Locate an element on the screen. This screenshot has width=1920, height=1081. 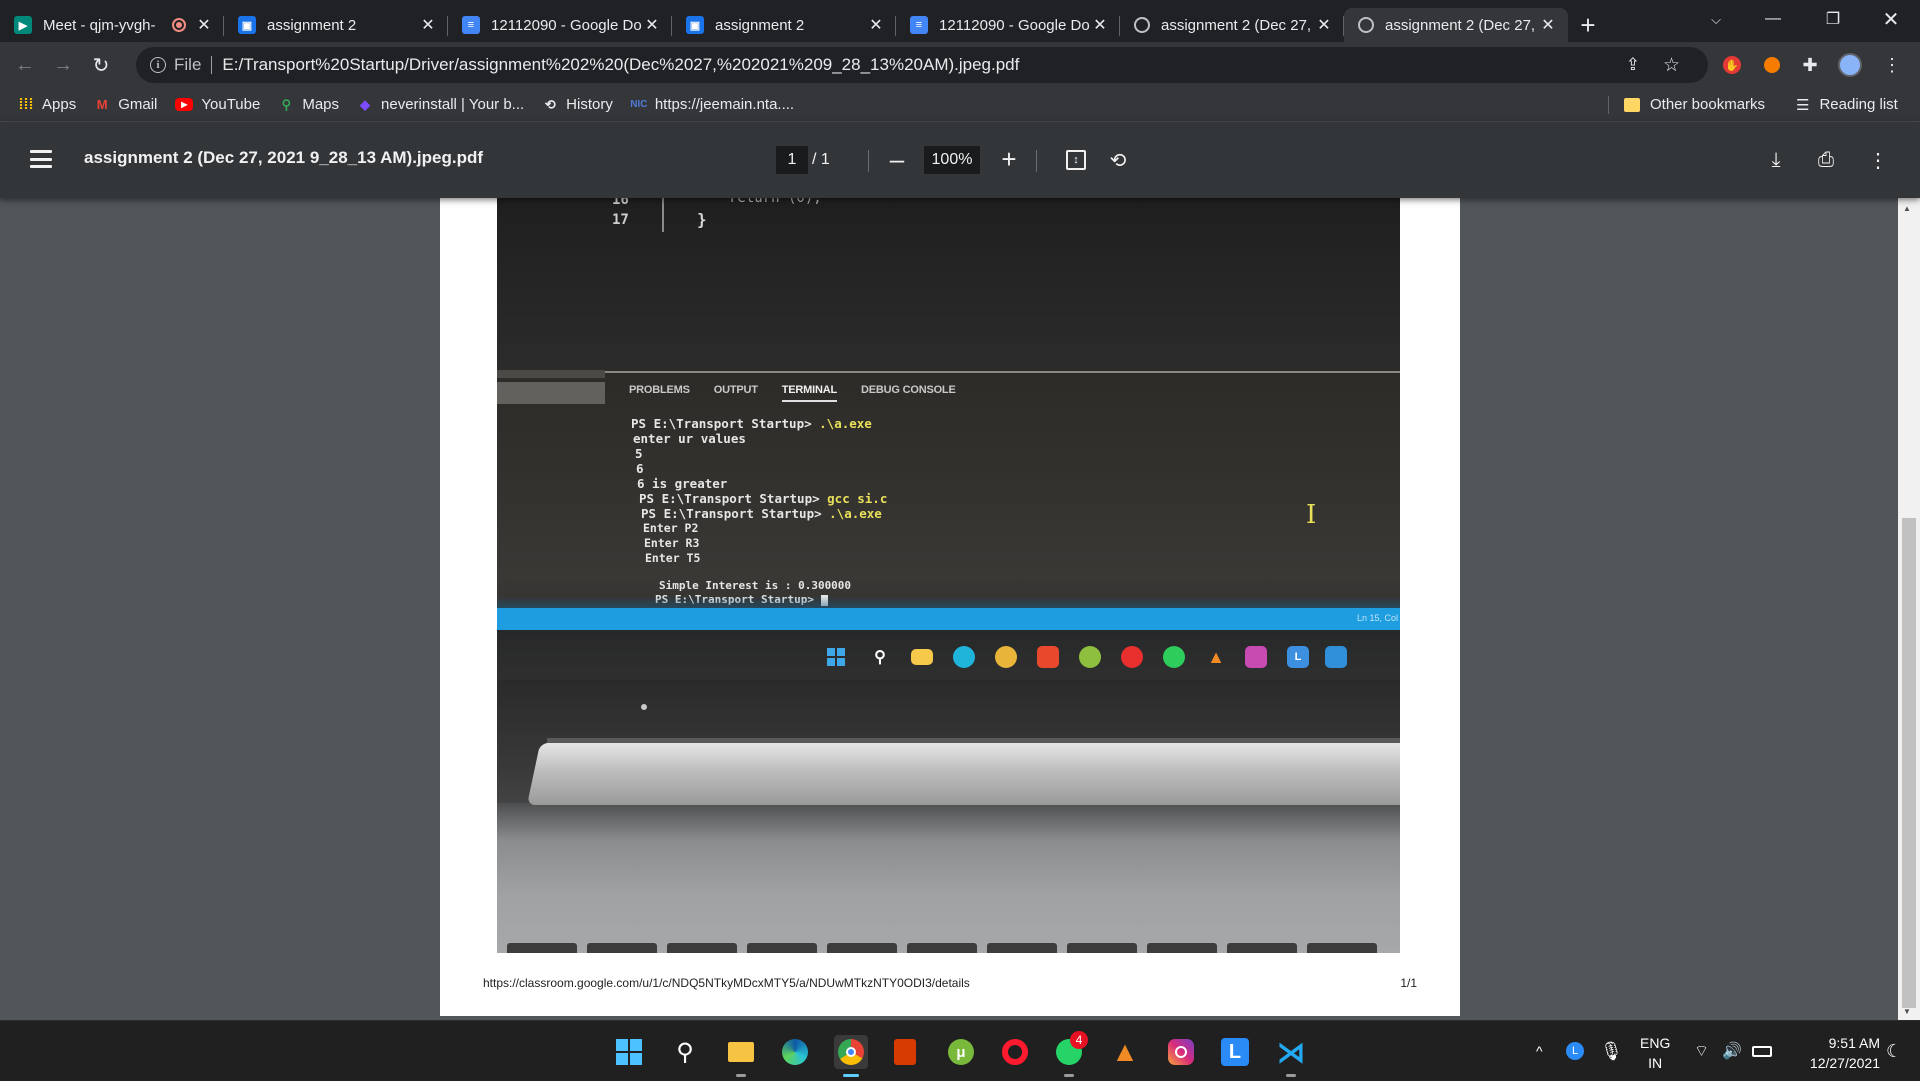
bookmark-star-icon: ☆ is located at coordinates (1671, 65).